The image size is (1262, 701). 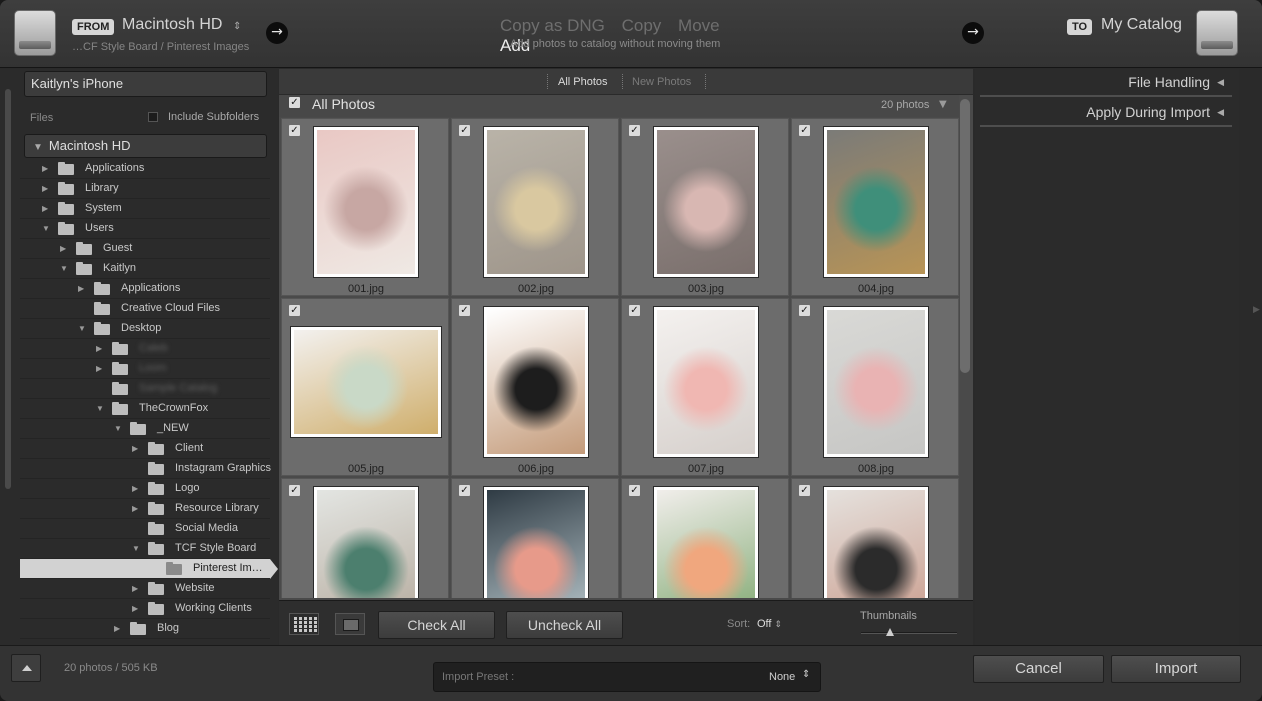 What do you see at coordinates (145, 469) in the screenshot?
I see `folder-row: Instagram Graphics` at bounding box center [145, 469].